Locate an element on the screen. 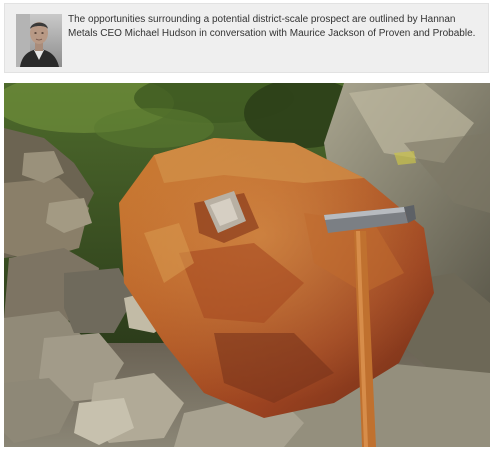 The width and height of the screenshot is (493, 450). person-portrait-icon is located at coordinates (39, 40).